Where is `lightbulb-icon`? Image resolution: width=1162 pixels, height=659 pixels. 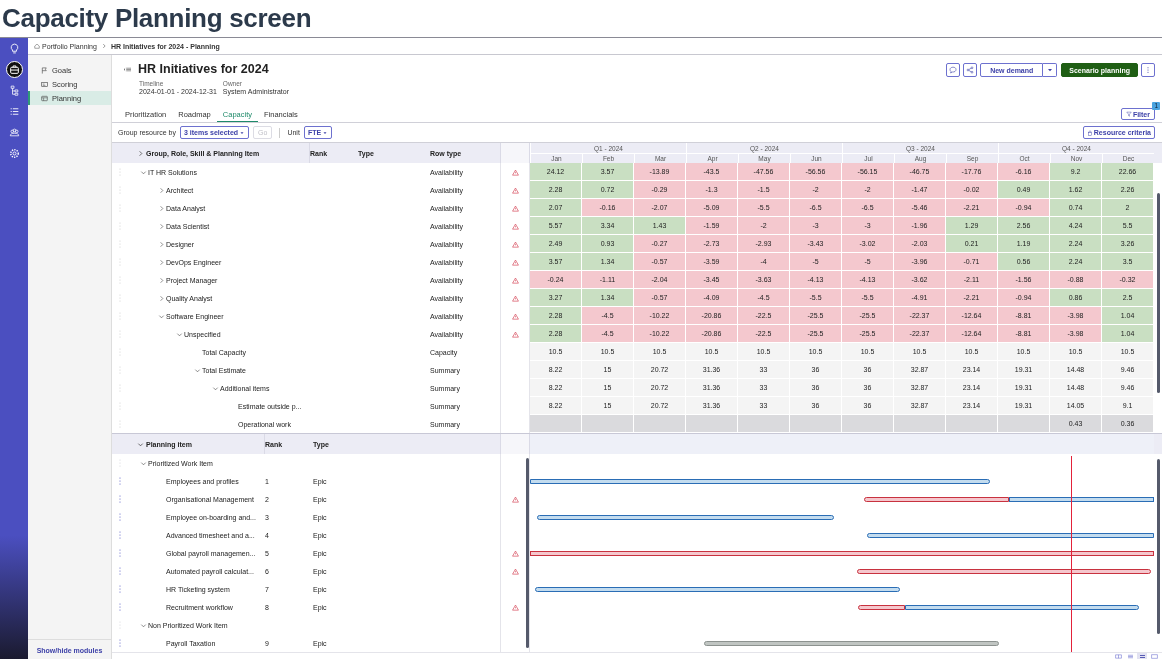 lightbulb-icon is located at coordinates (14, 48).